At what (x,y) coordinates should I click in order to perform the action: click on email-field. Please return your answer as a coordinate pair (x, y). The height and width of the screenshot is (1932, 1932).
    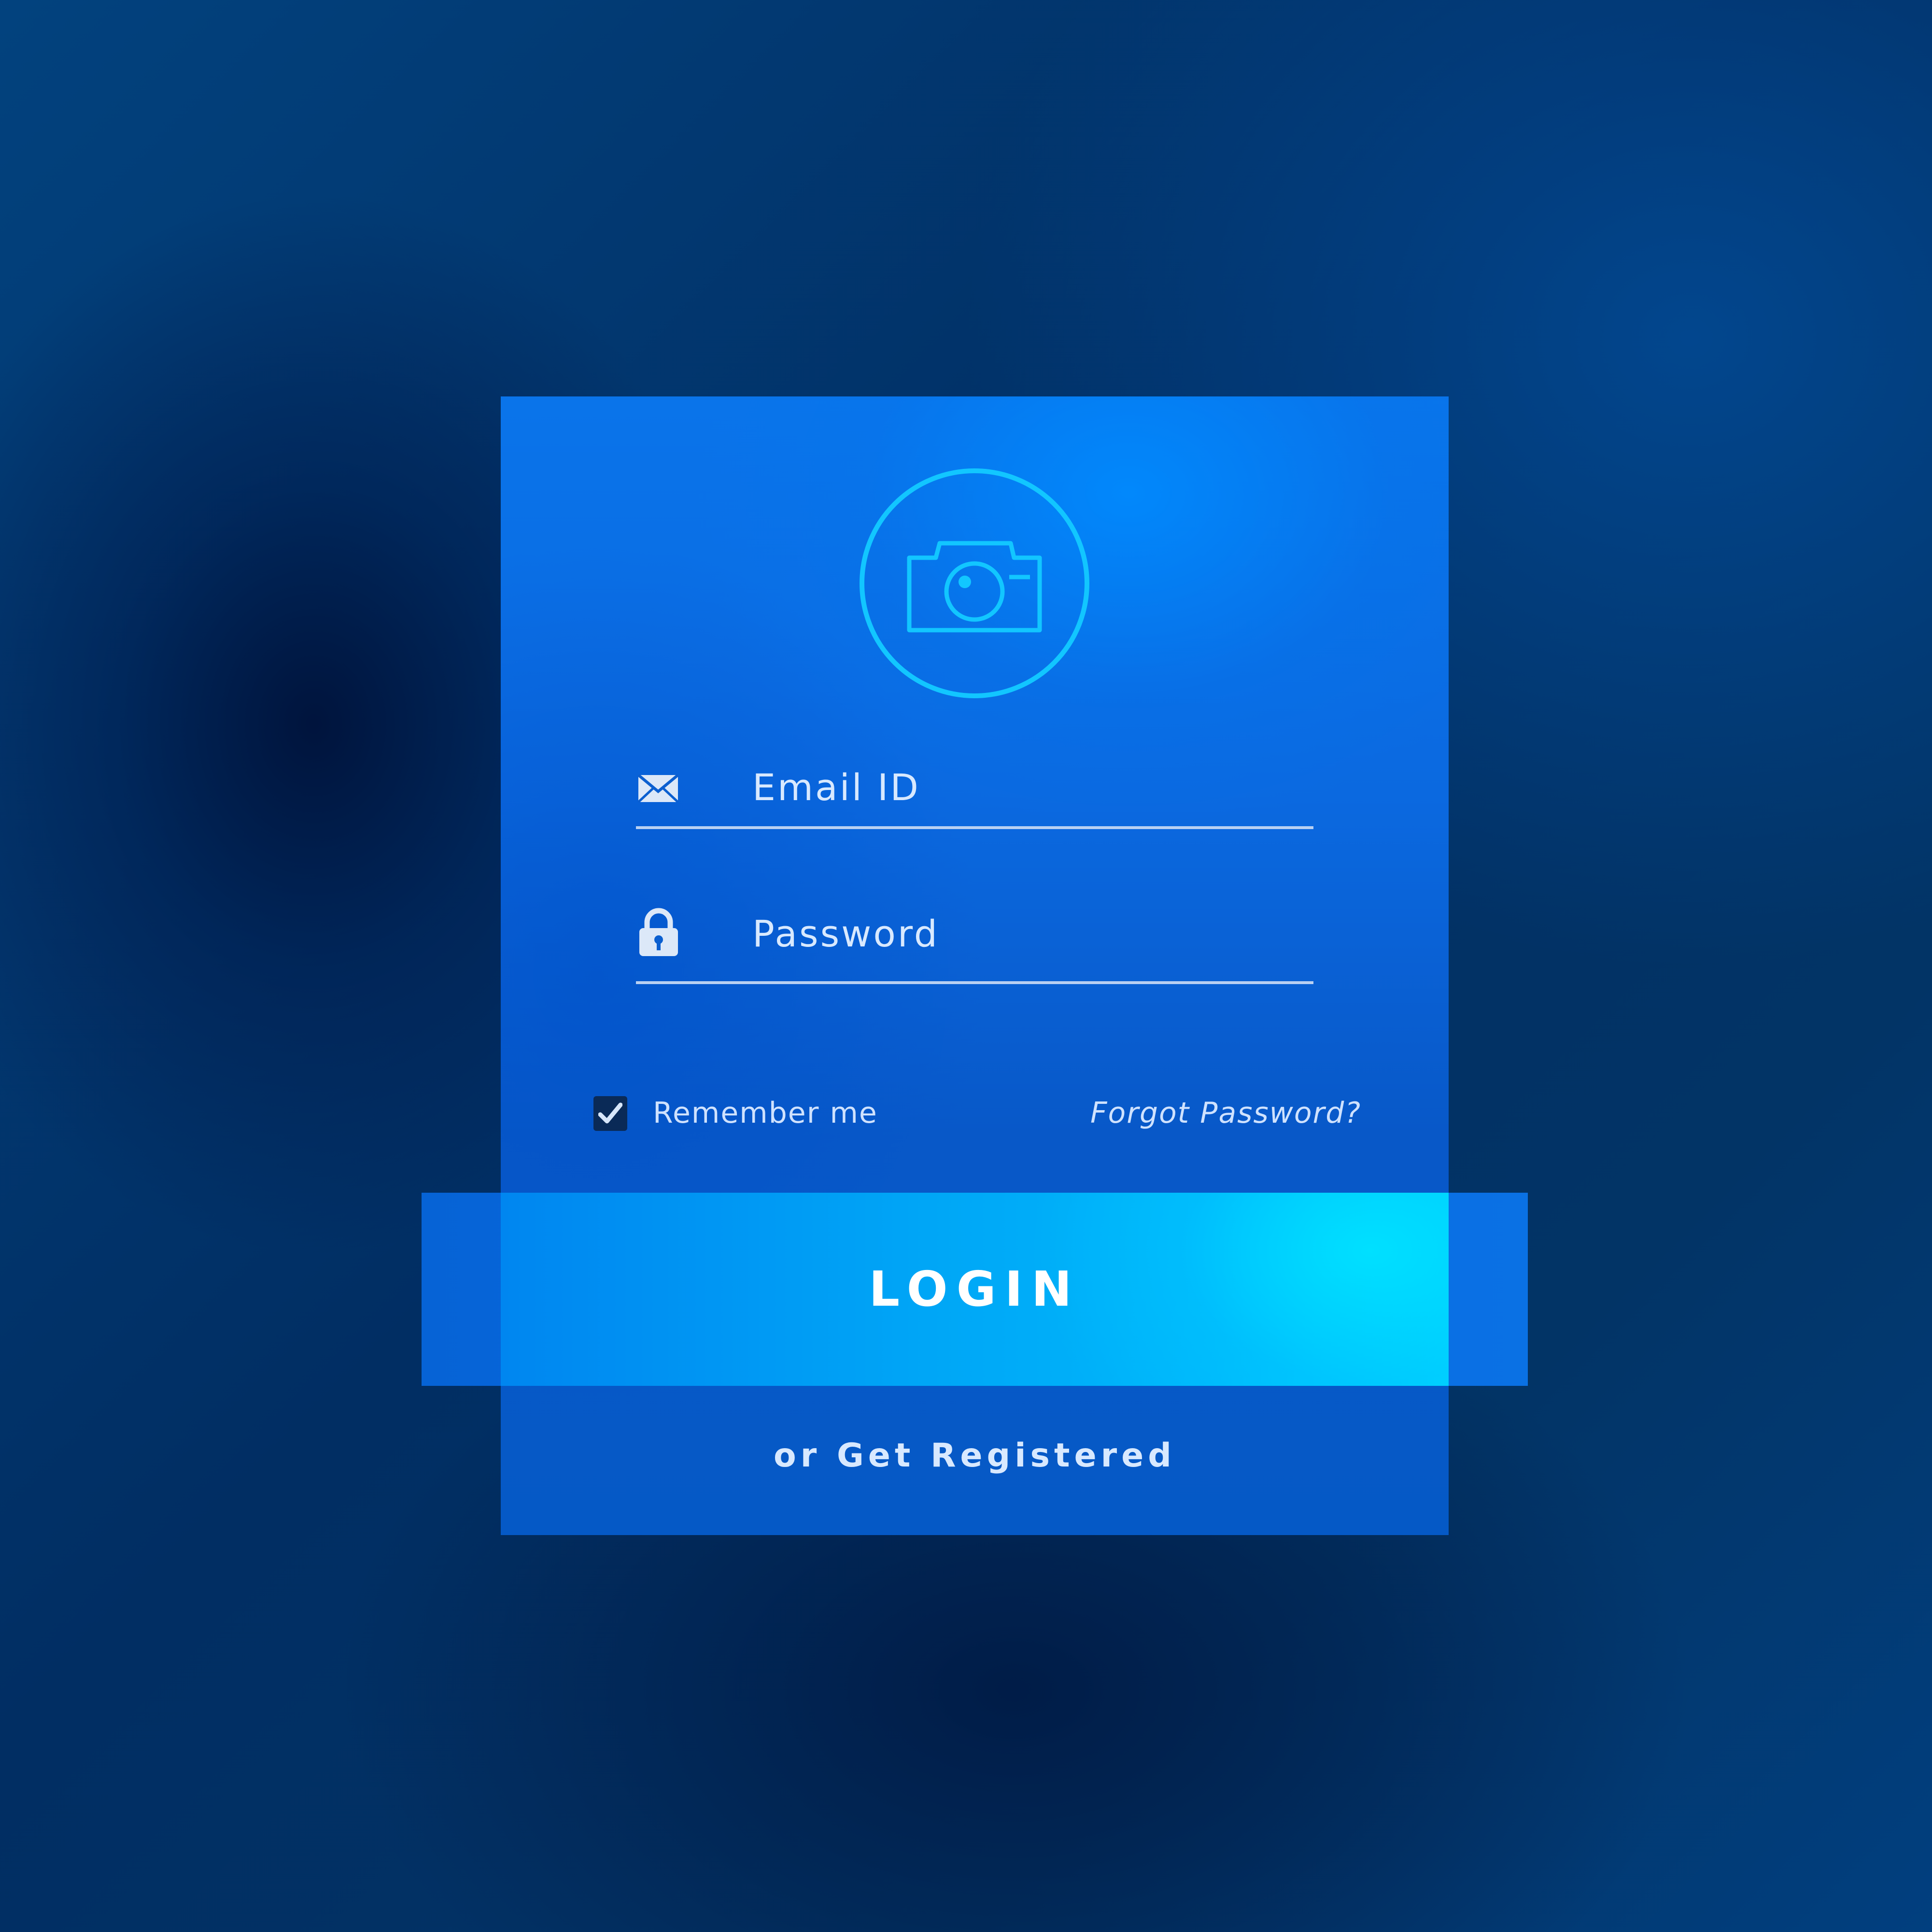
    Looking at the image, I should click on (1030, 787).